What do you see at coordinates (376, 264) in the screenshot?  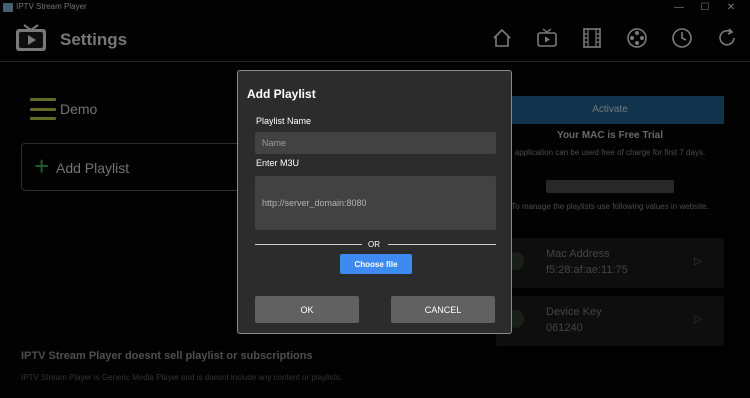 I see `choose-file-button: Choose file` at bounding box center [376, 264].